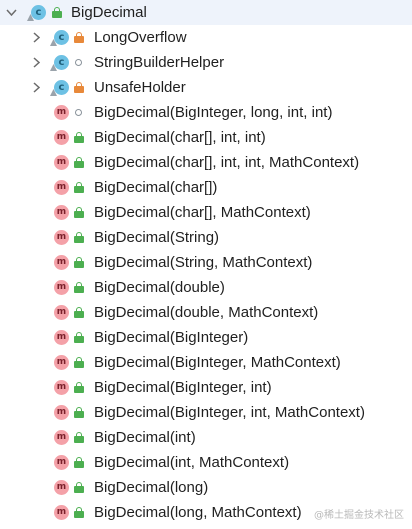 The width and height of the screenshot is (412, 529). Describe the element at coordinates (109, 12) in the screenshot. I see `tree-node-label: BigDecimal` at that location.